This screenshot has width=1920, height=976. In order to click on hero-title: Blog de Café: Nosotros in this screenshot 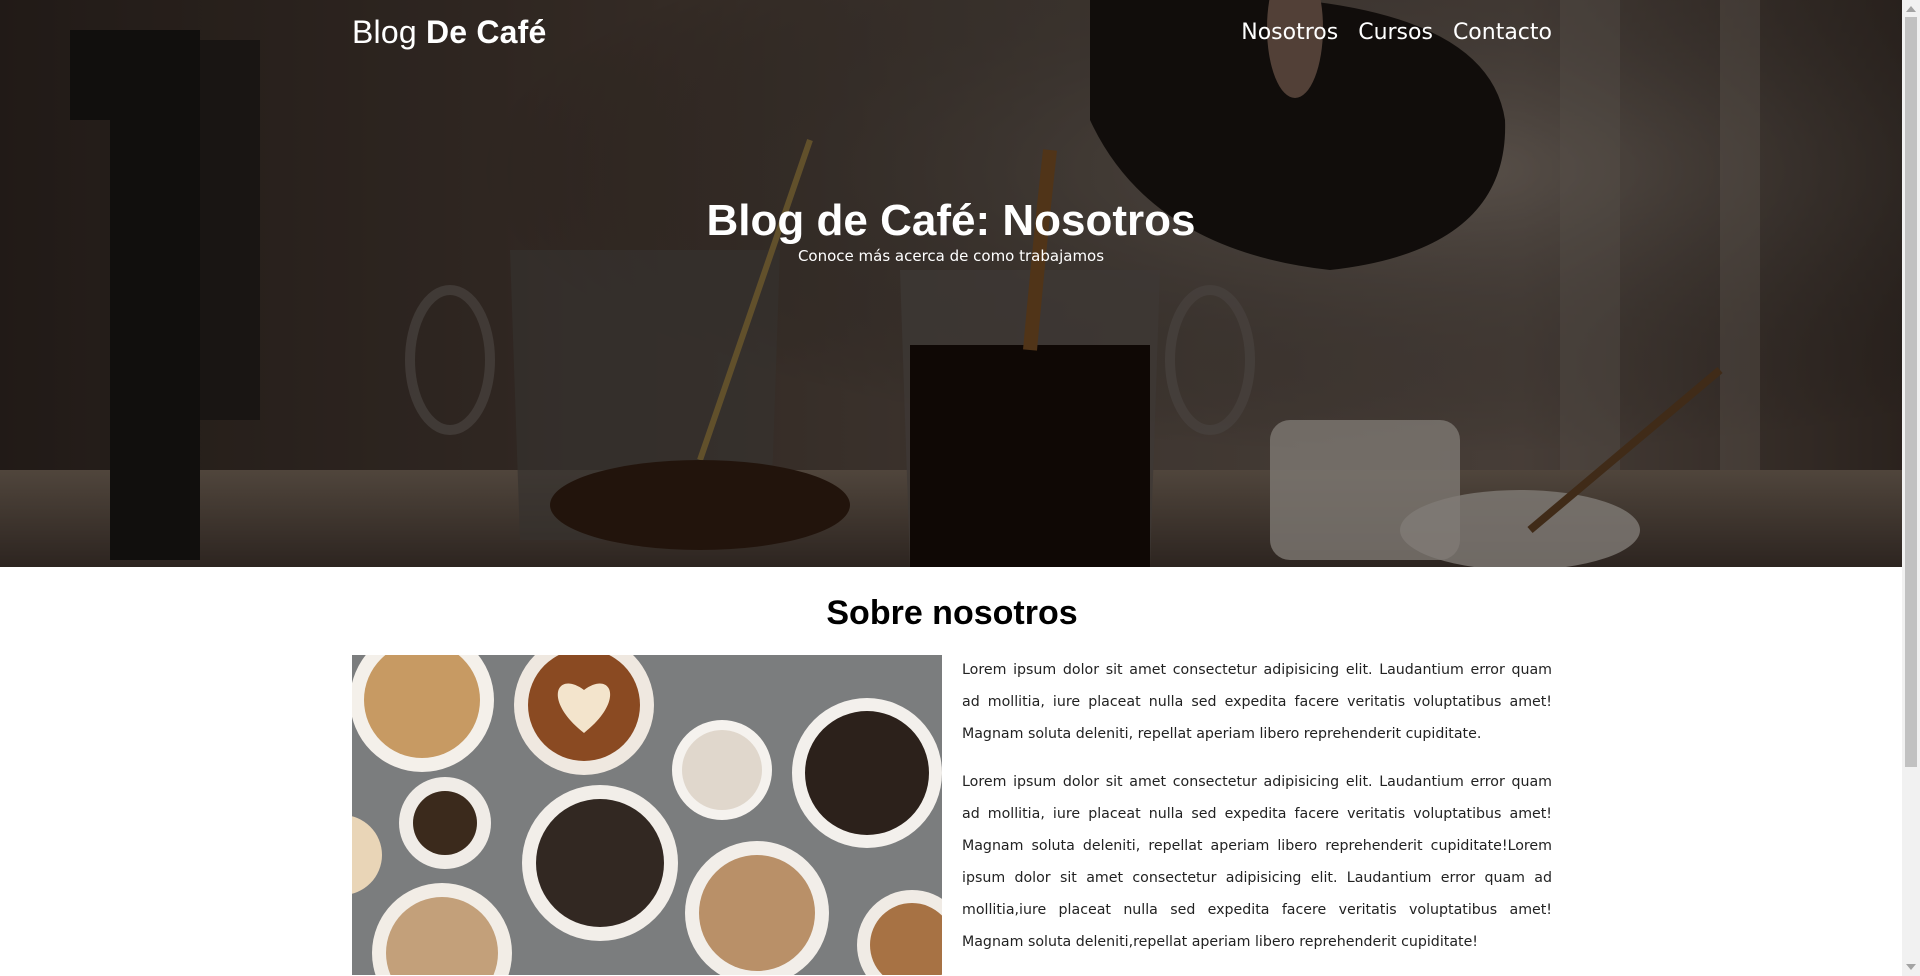, I will do `click(951, 220)`.